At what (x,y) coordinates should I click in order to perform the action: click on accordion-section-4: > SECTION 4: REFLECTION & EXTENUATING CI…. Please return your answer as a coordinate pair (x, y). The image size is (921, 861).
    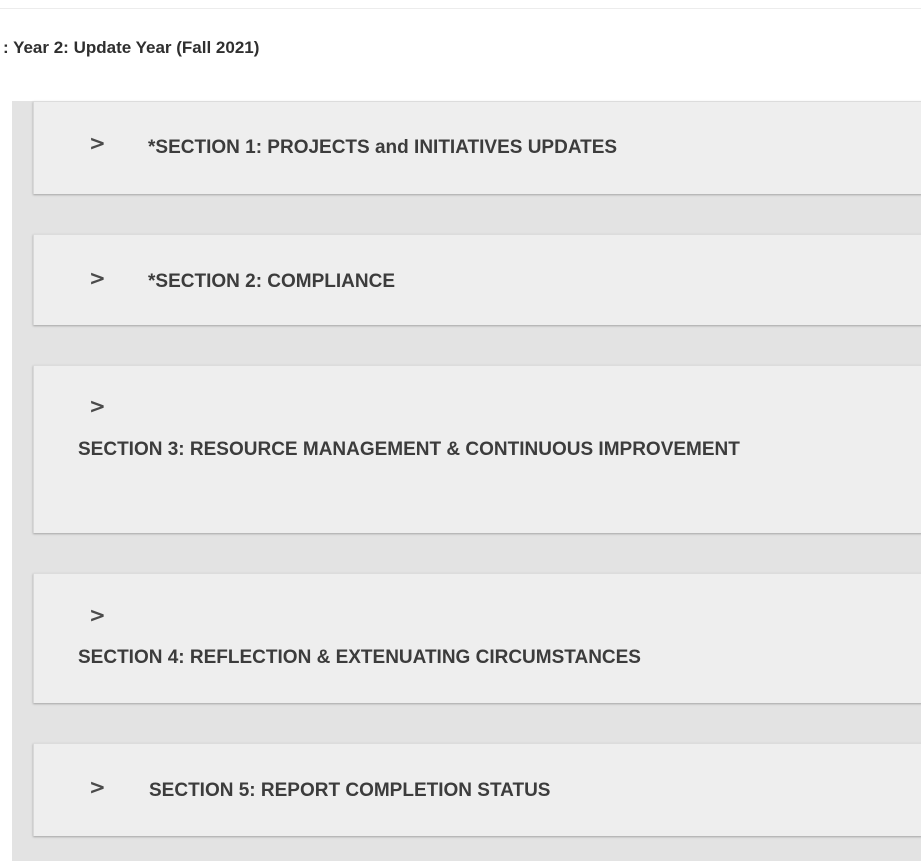
    Looking at the image, I should click on (477, 638).